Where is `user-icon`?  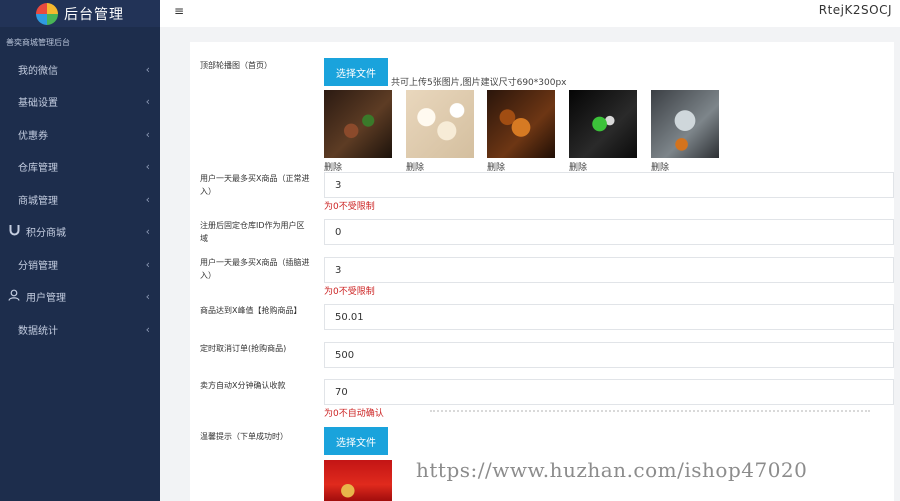
user-icon is located at coordinates (14, 296).